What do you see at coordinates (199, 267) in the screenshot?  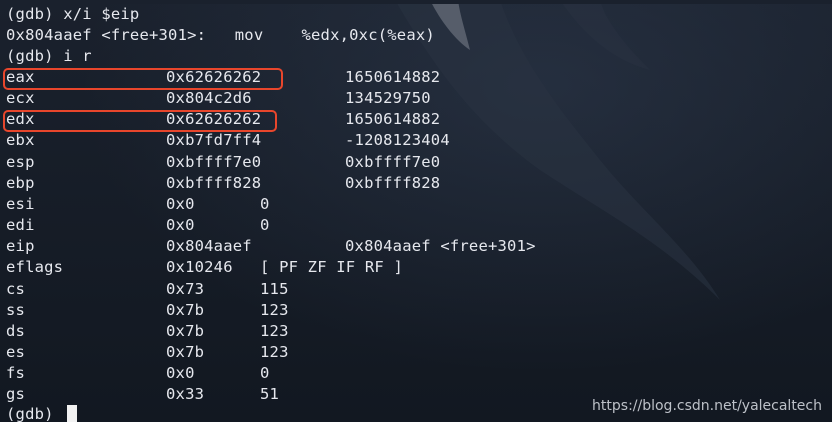 I see `register-hex-value: 0x10246` at bounding box center [199, 267].